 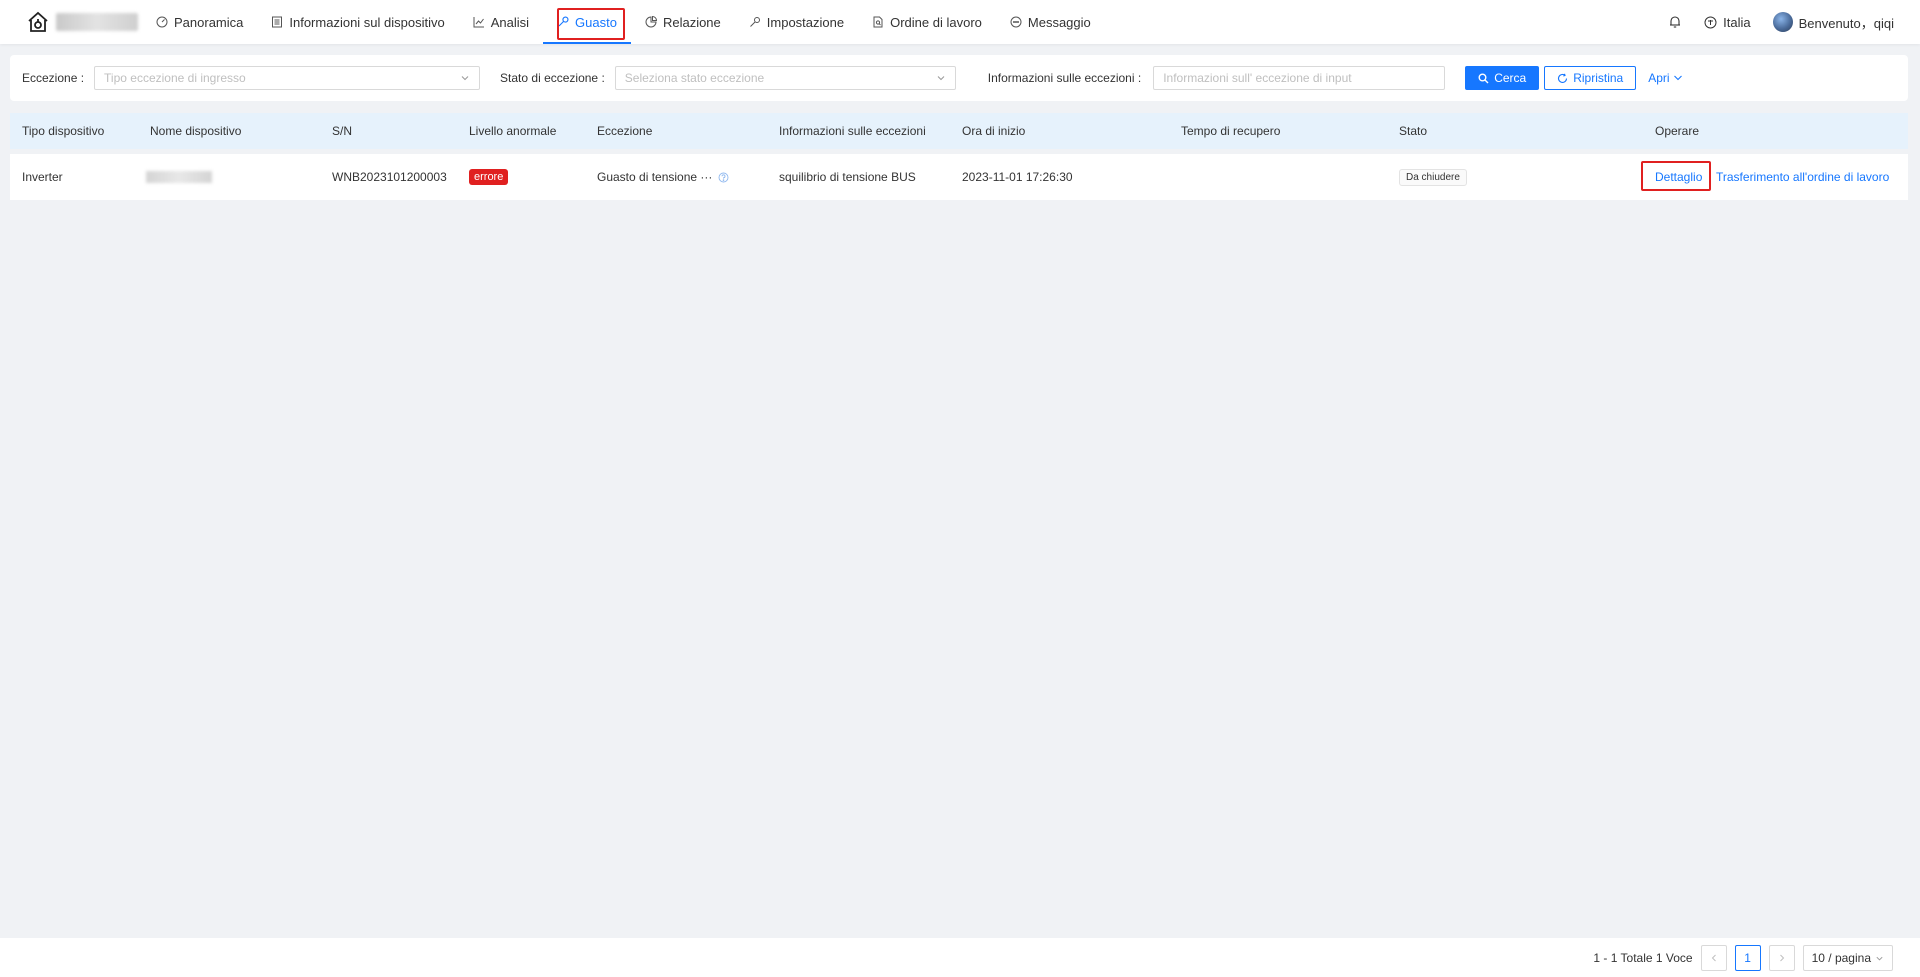 I want to click on nav-item-guasto: Guasto, so click(x=587, y=22).